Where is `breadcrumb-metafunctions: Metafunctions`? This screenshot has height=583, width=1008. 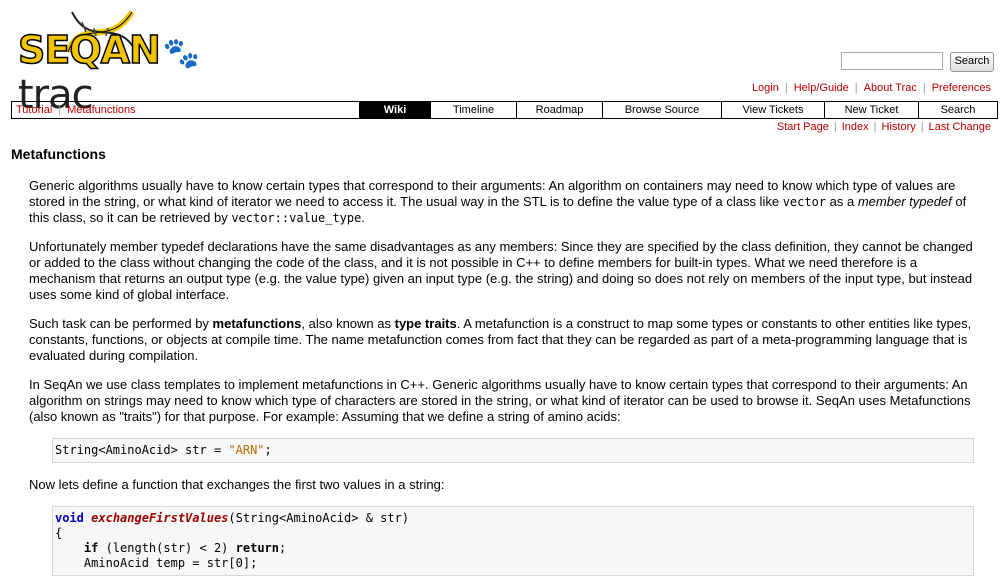
breadcrumb-metafunctions: Metafunctions is located at coordinates (101, 110).